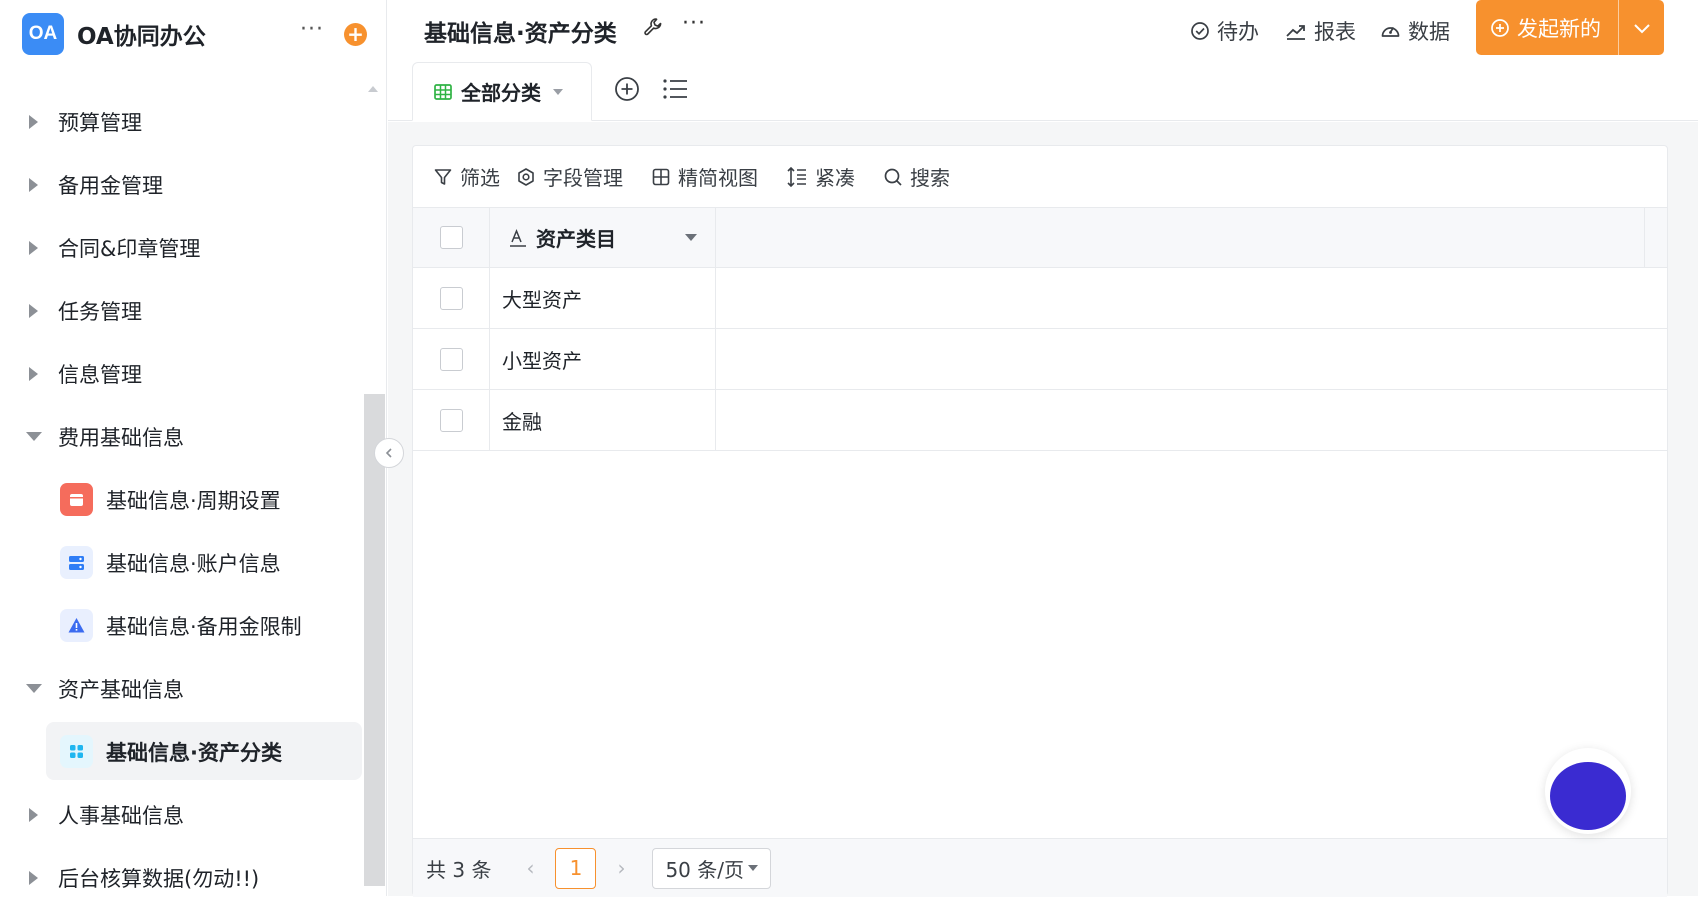  What do you see at coordinates (181, 751) in the screenshot?
I see `sidebar-item-asset-category: 基础信息·资产分类` at bounding box center [181, 751].